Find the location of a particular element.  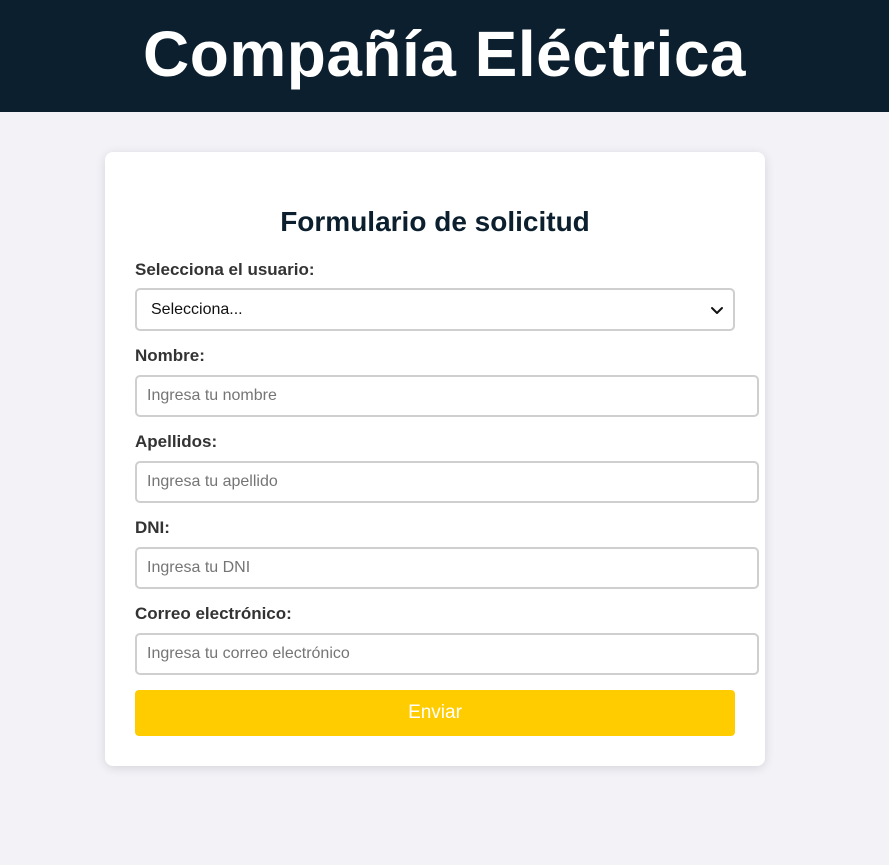

email-input is located at coordinates (447, 654).